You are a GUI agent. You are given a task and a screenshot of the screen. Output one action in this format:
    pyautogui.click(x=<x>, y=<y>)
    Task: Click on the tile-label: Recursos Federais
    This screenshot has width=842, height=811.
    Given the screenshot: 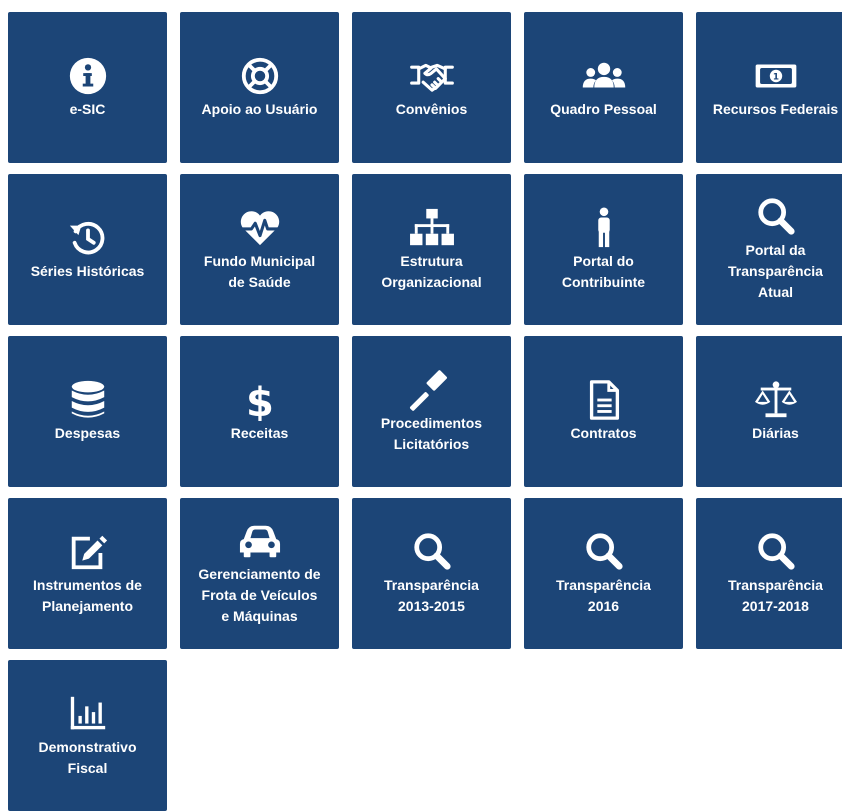 What is the action you would take?
    pyautogui.click(x=775, y=109)
    